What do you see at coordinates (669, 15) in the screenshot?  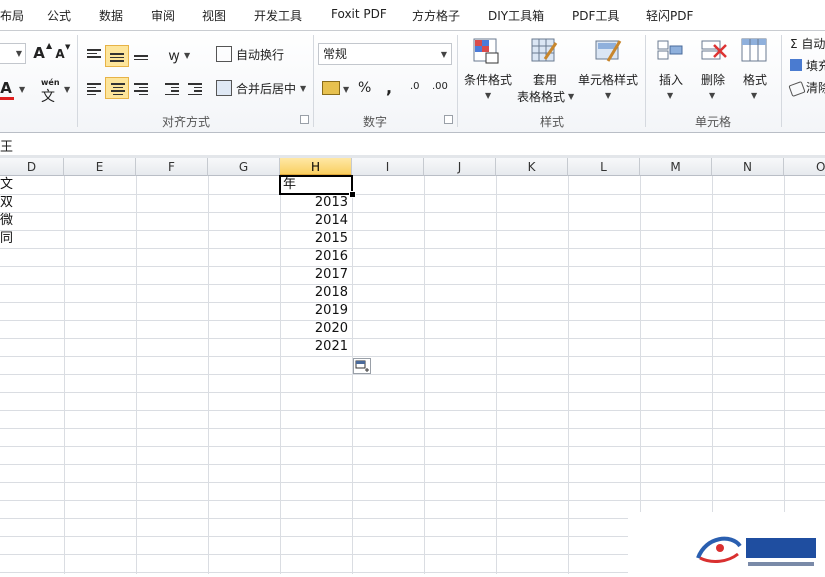 I see `tab-qingshan-pdf: 轻闪PDF` at bounding box center [669, 15].